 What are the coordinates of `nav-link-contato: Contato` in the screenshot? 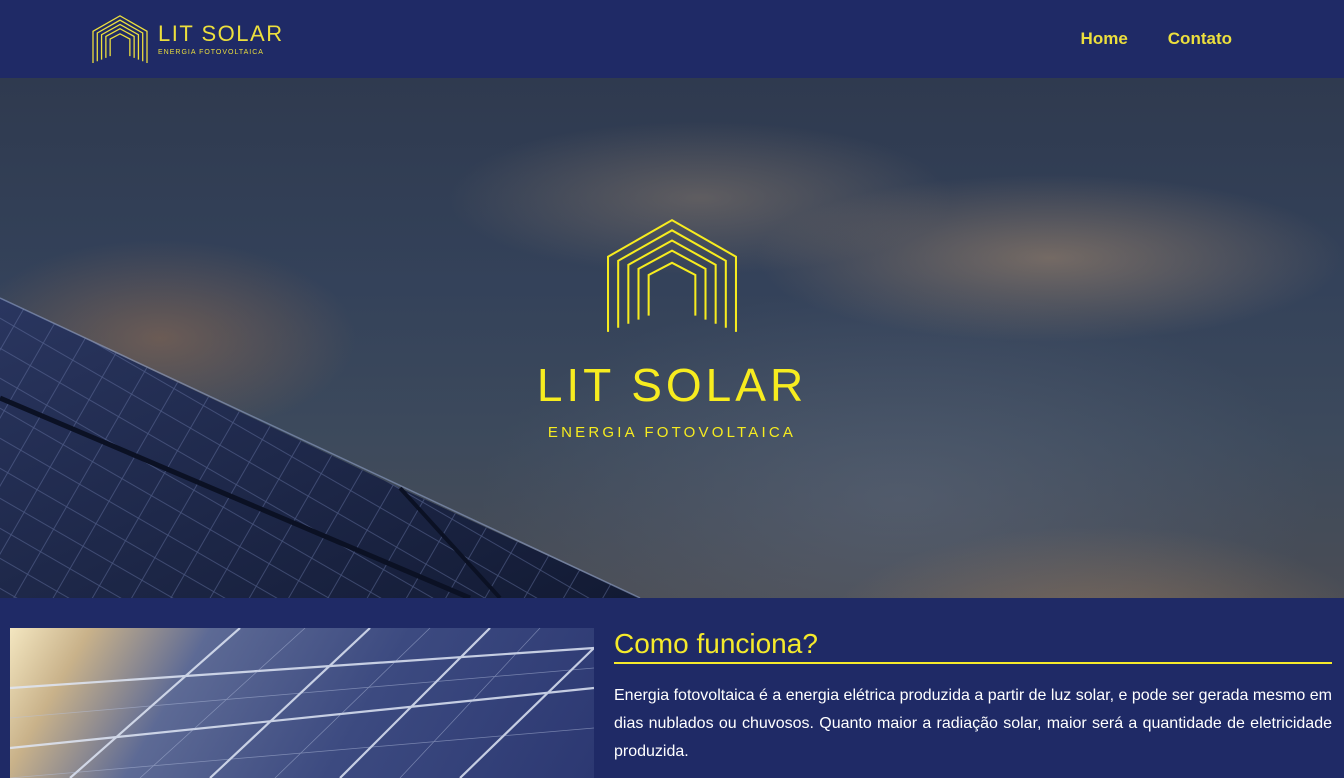 It's located at (1200, 39).